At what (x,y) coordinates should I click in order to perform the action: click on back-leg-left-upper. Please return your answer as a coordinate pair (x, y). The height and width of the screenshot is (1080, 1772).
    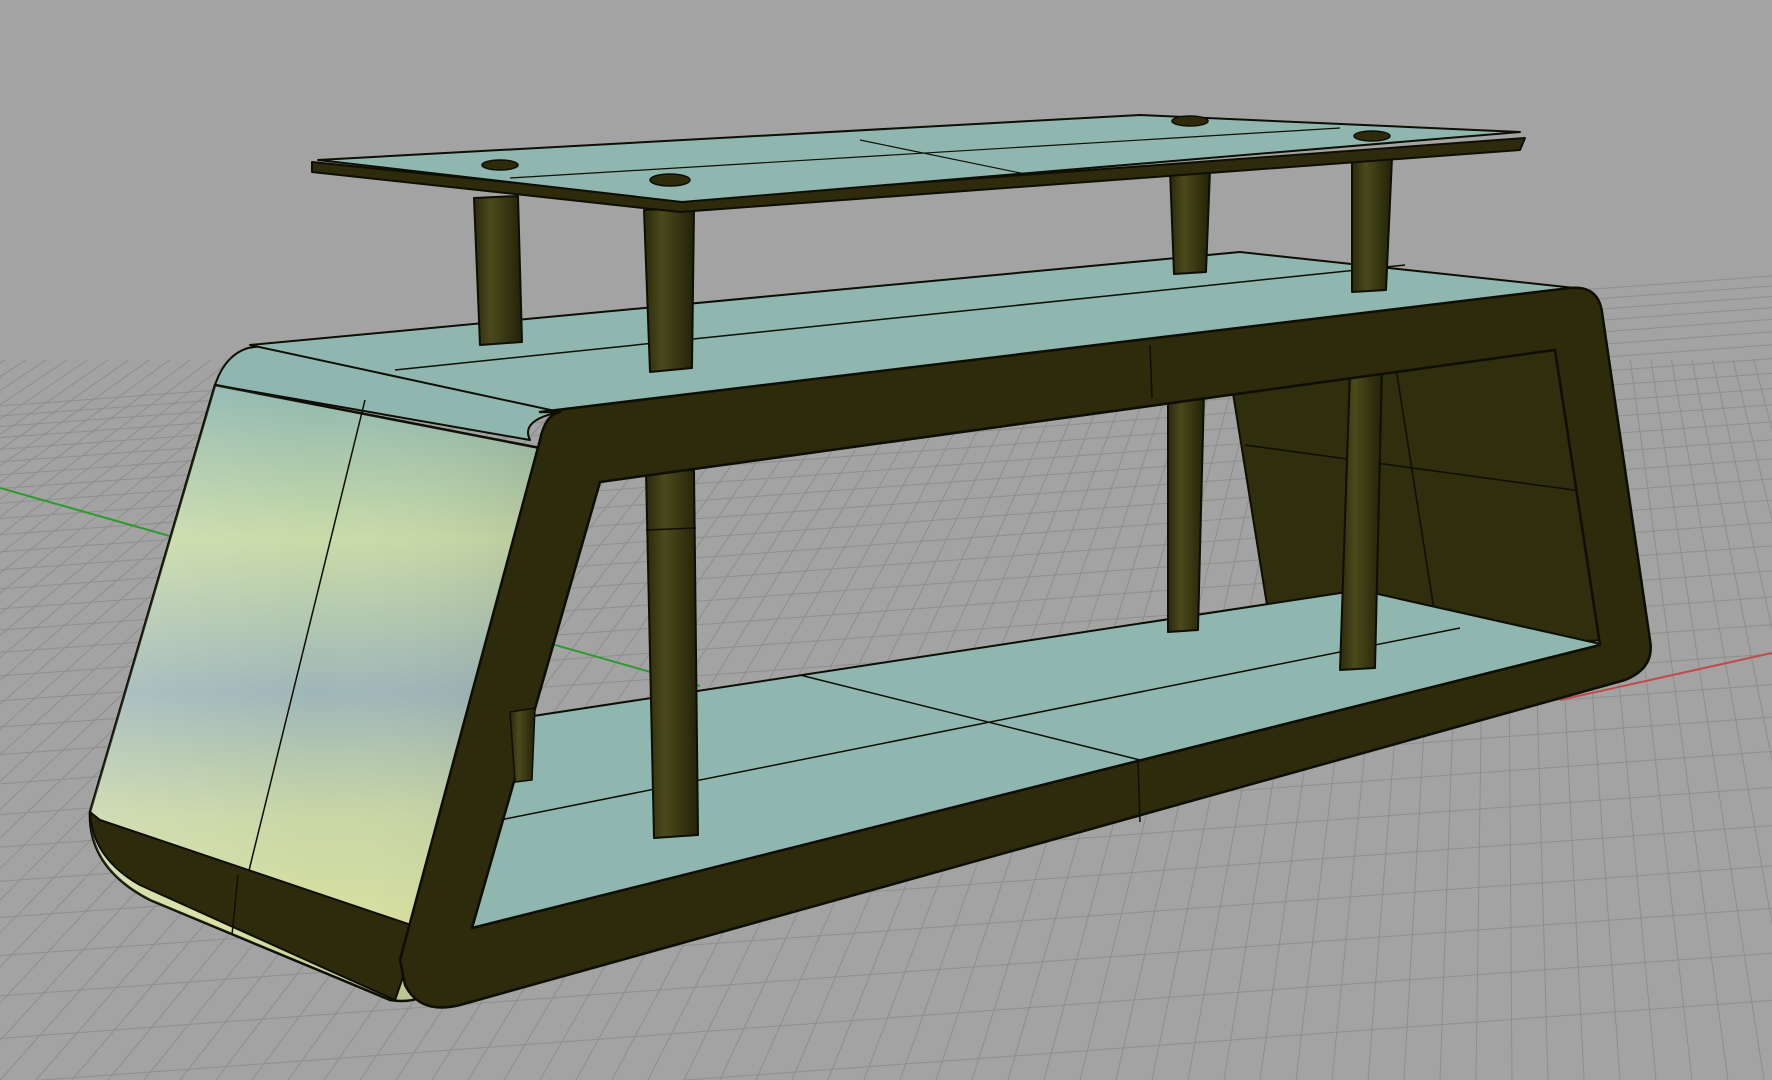
    Looking at the image, I should click on (1190, 222).